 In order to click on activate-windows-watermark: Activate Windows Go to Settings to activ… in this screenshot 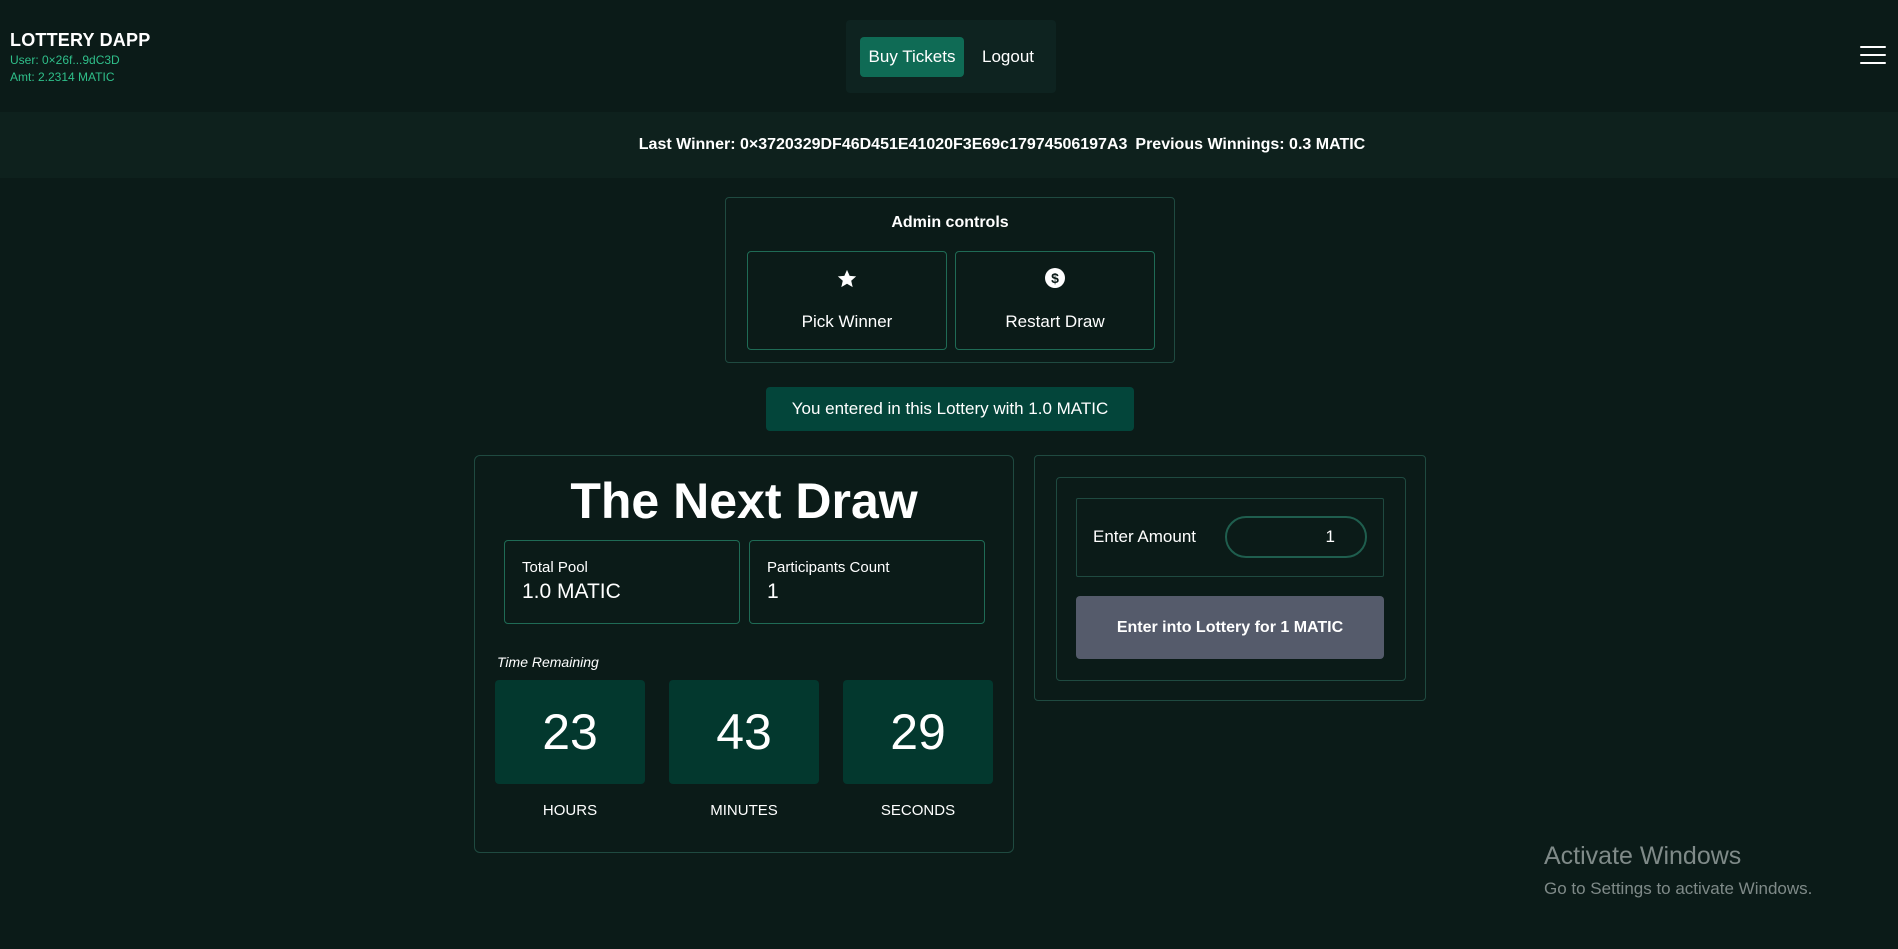, I will do `click(1678, 870)`.